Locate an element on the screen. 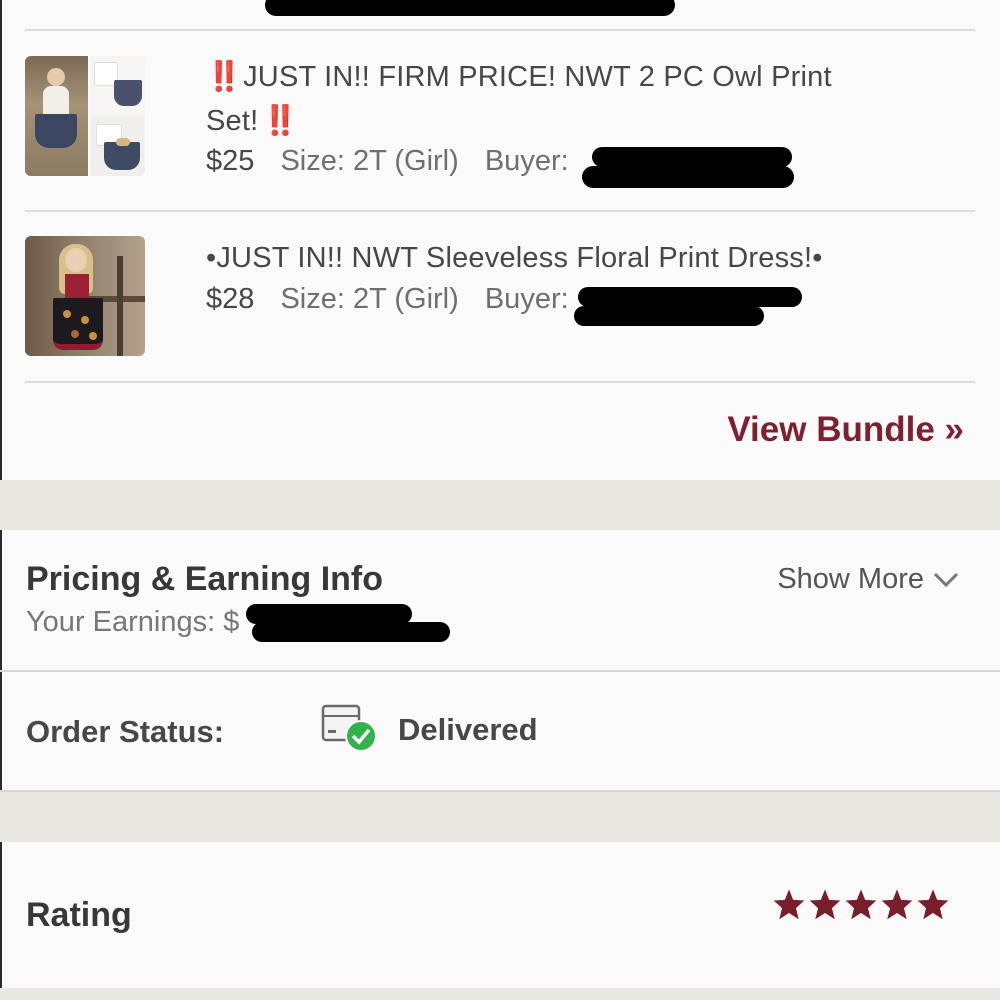 The width and height of the screenshot is (1000, 1000). order-status-value: Delivered is located at coordinates (468, 729).